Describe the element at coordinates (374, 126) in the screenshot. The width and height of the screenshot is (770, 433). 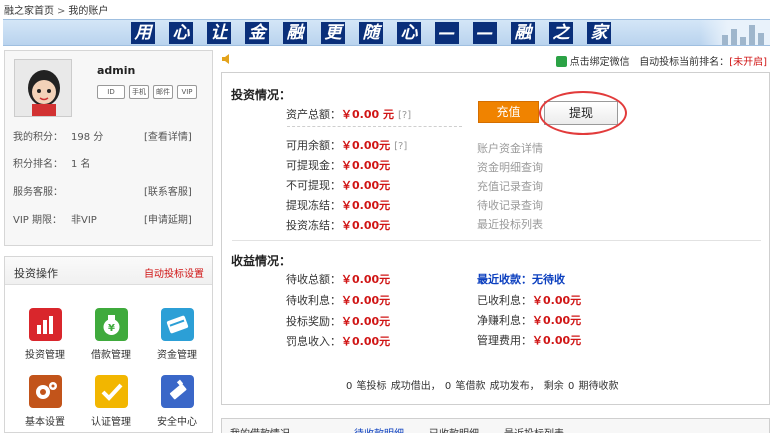
I see `dashed-separator` at that location.